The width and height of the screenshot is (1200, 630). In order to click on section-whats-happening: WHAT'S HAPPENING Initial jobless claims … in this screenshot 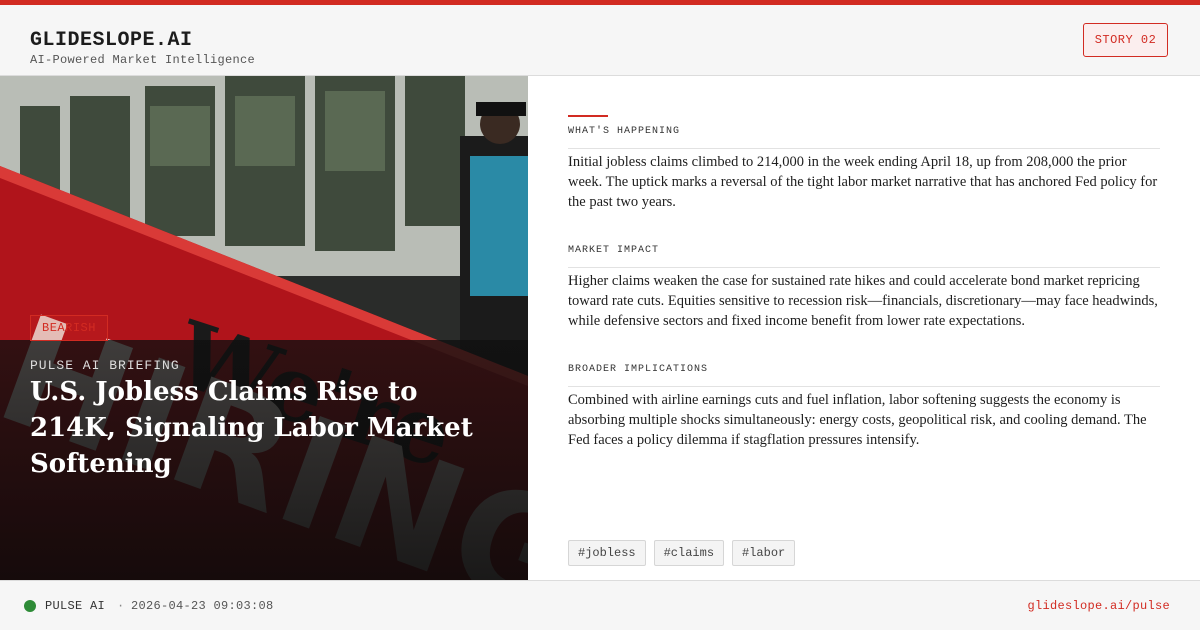, I will do `click(864, 169)`.